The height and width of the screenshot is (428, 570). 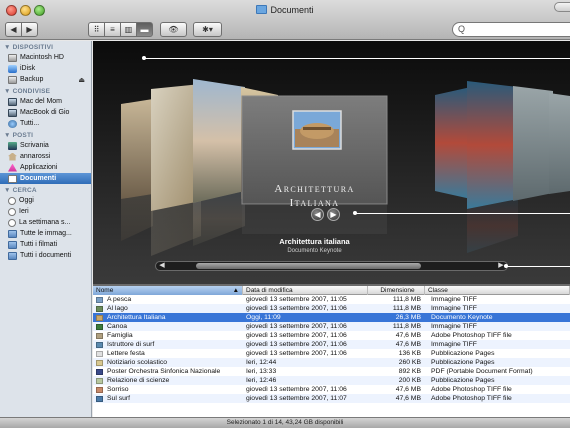 What do you see at coordinates (333, 214) in the screenshot?
I see `cover-next-arrow-icon: ▶` at bounding box center [333, 214].